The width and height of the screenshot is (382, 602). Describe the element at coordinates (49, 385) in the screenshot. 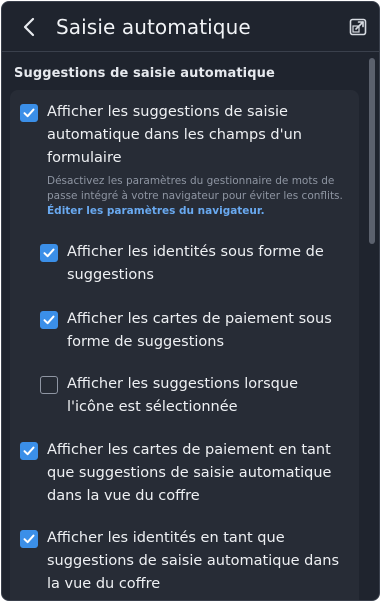

I see `checkbox-unchecked` at that location.